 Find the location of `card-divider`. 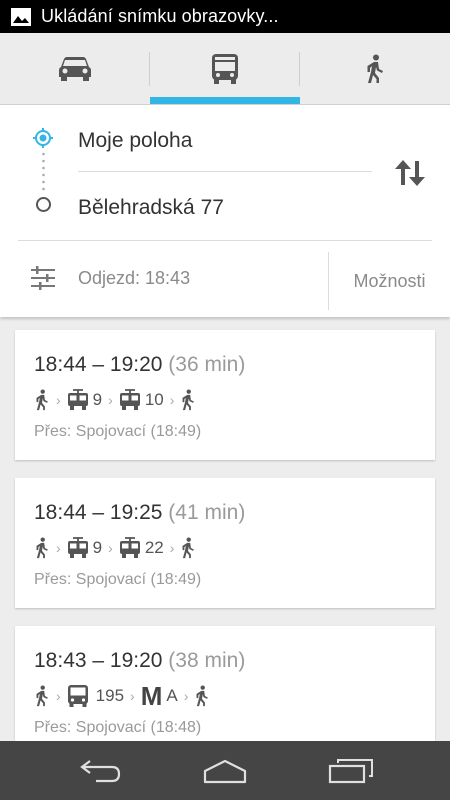

card-divider is located at coordinates (225, 240).